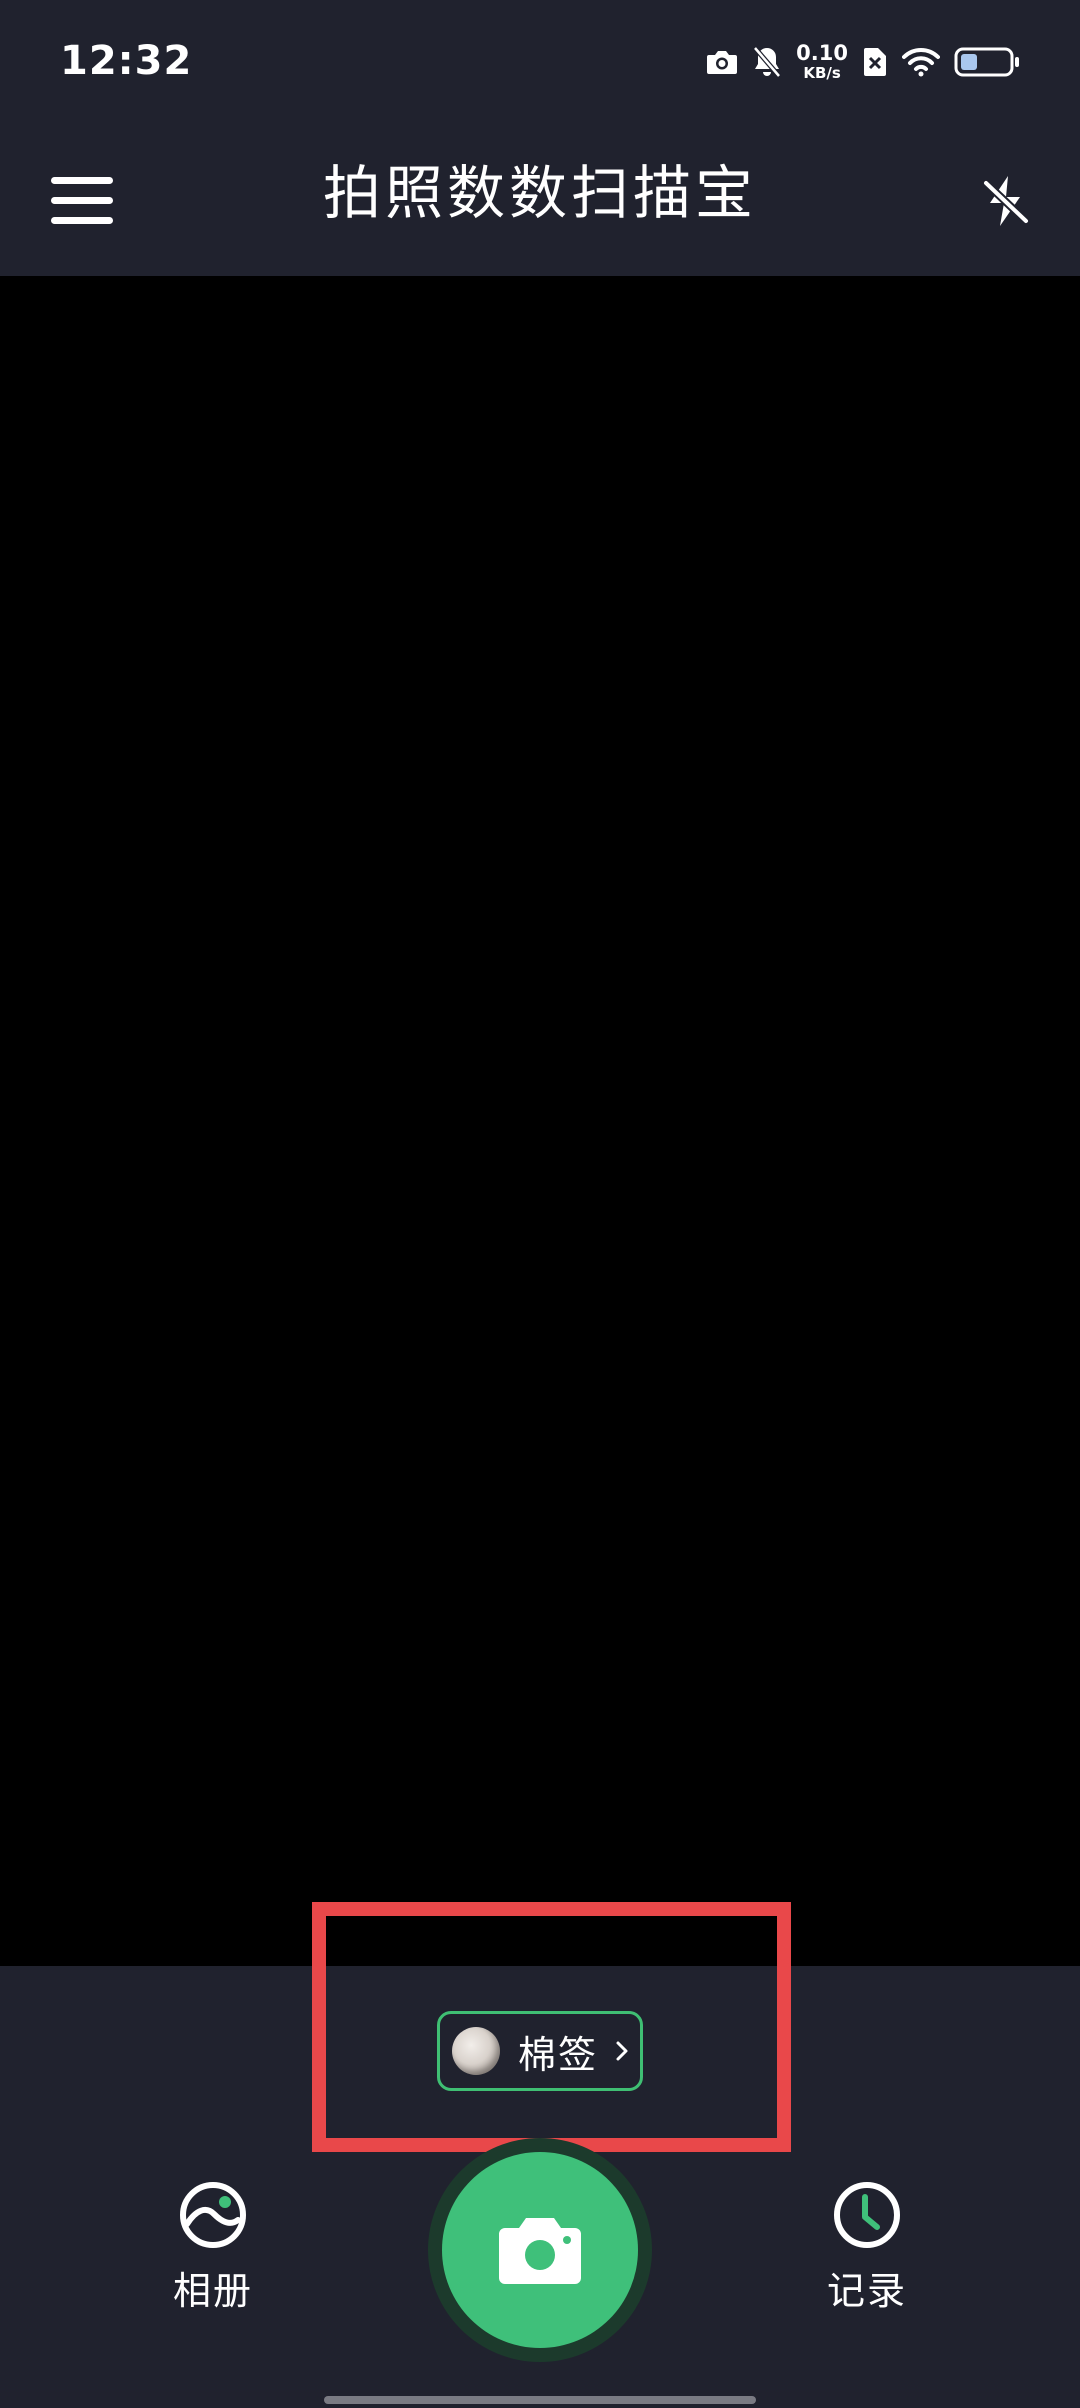  I want to click on flash-off-icon, so click(1006, 201).